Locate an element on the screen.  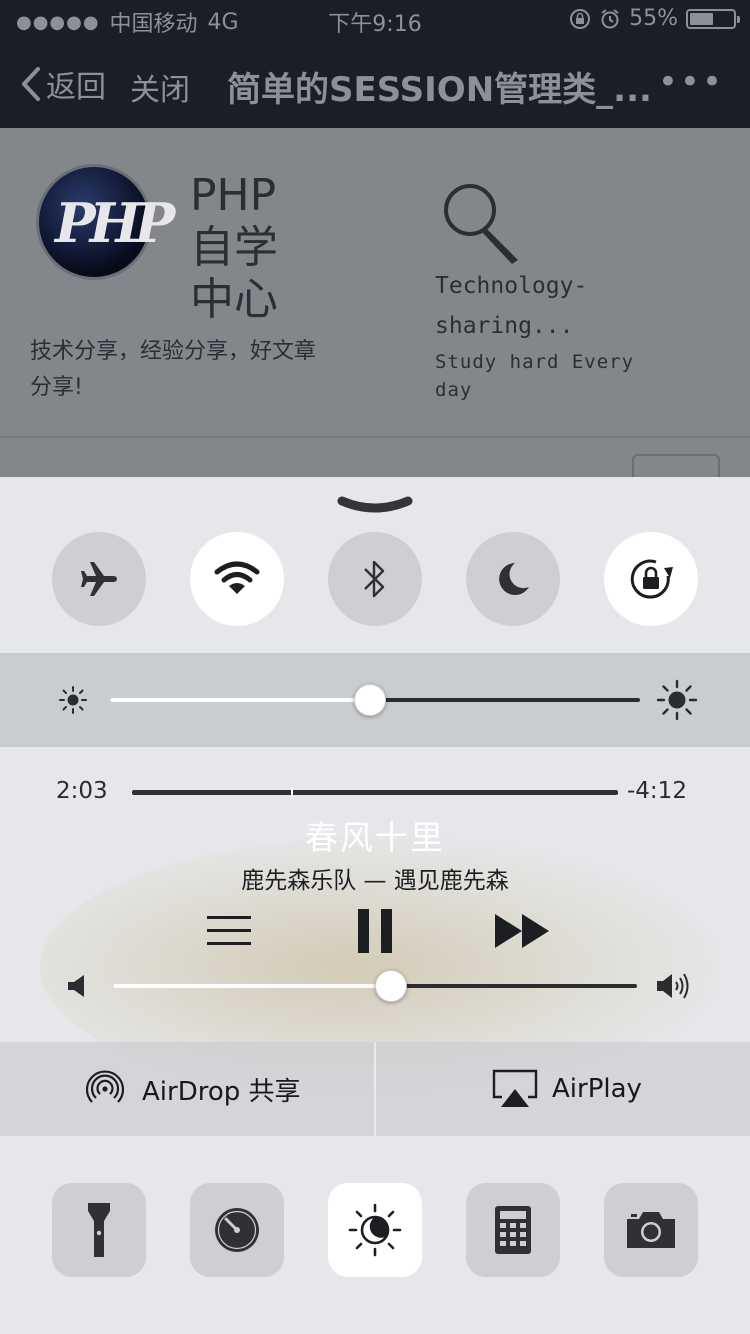
fast-forward-button is located at coordinates (522, 931).